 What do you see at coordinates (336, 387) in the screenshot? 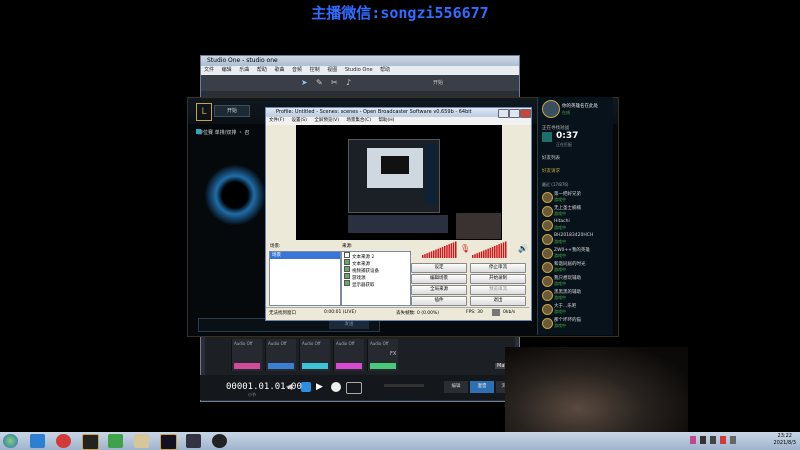
I see `record-button` at bounding box center [336, 387].